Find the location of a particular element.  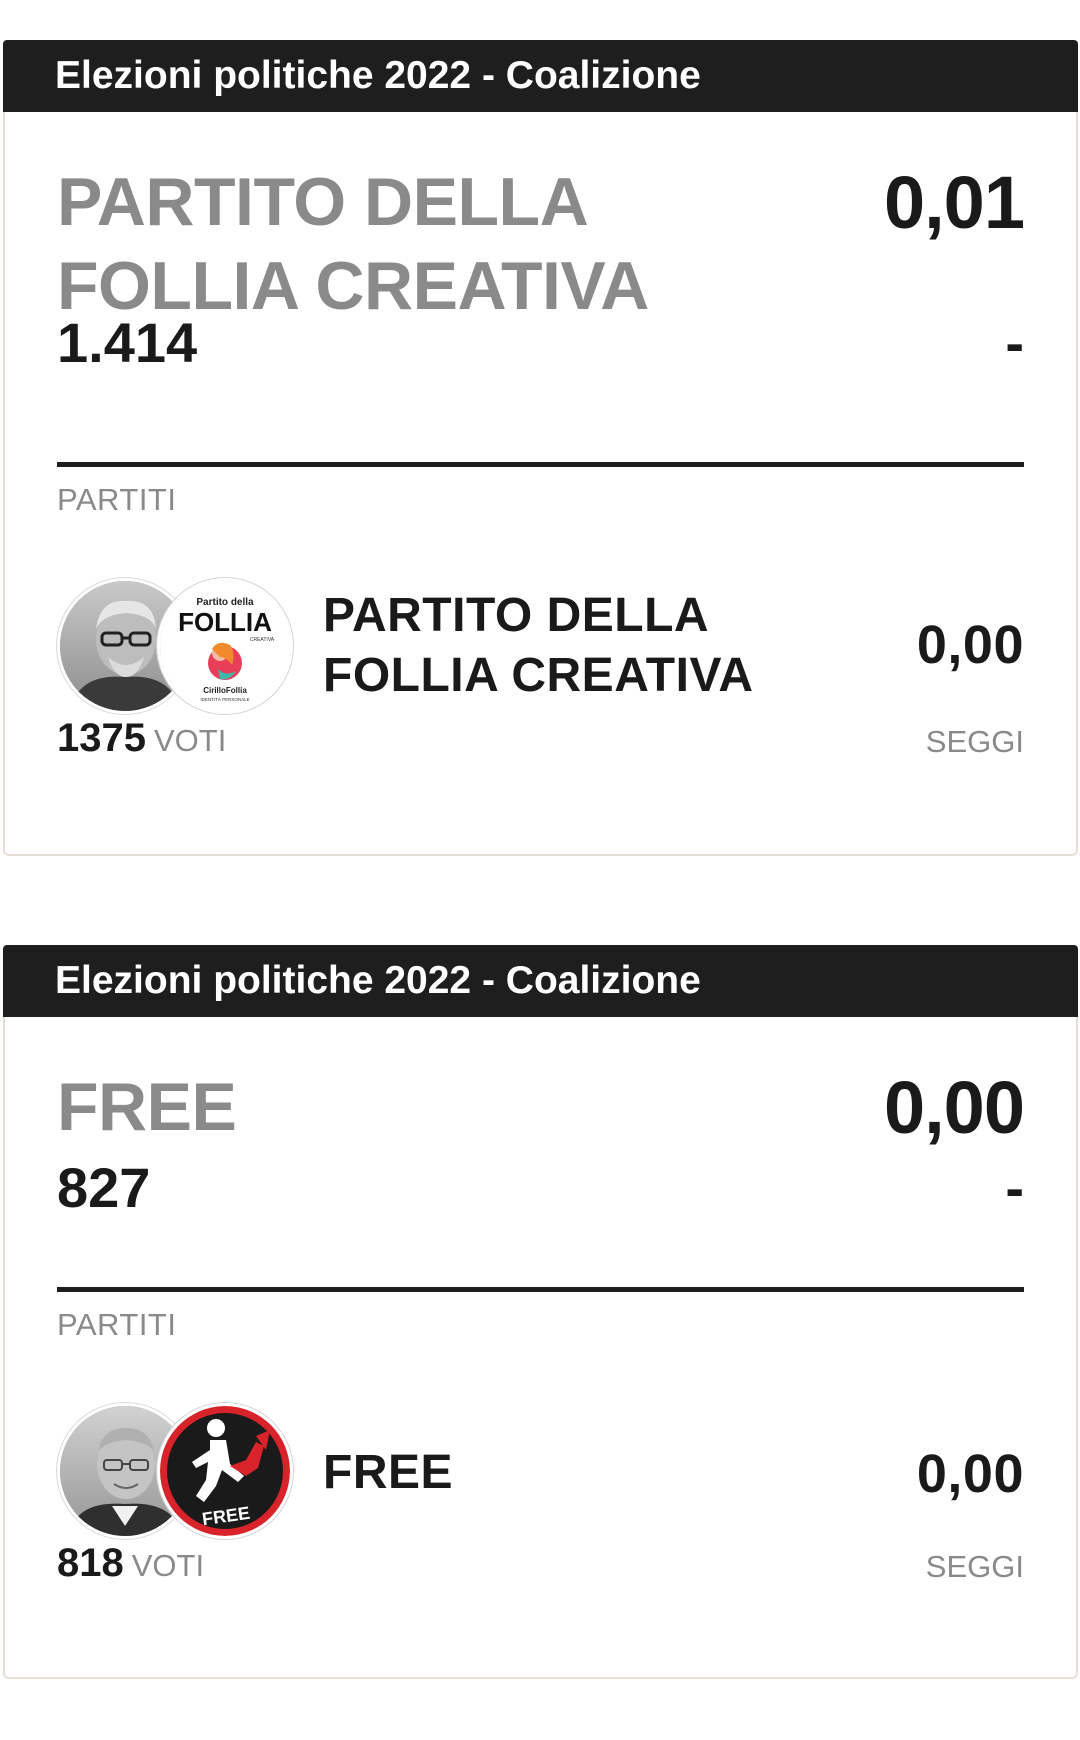

coalition-votes: 1.414 is located at coordinates (127, 342).